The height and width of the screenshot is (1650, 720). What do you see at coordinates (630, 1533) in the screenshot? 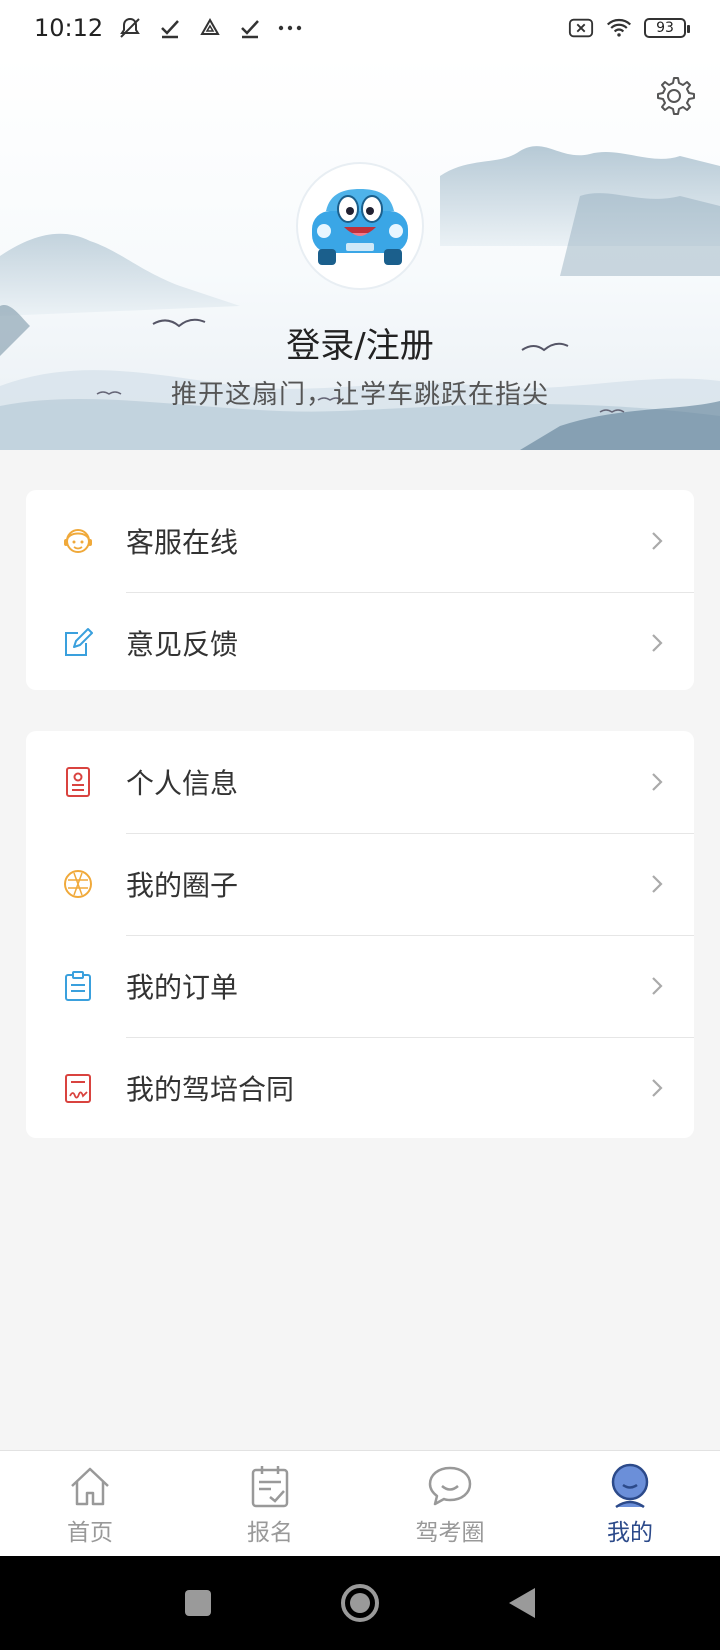
I see `tab-label: 我的` at bounding box center [630, 1533].